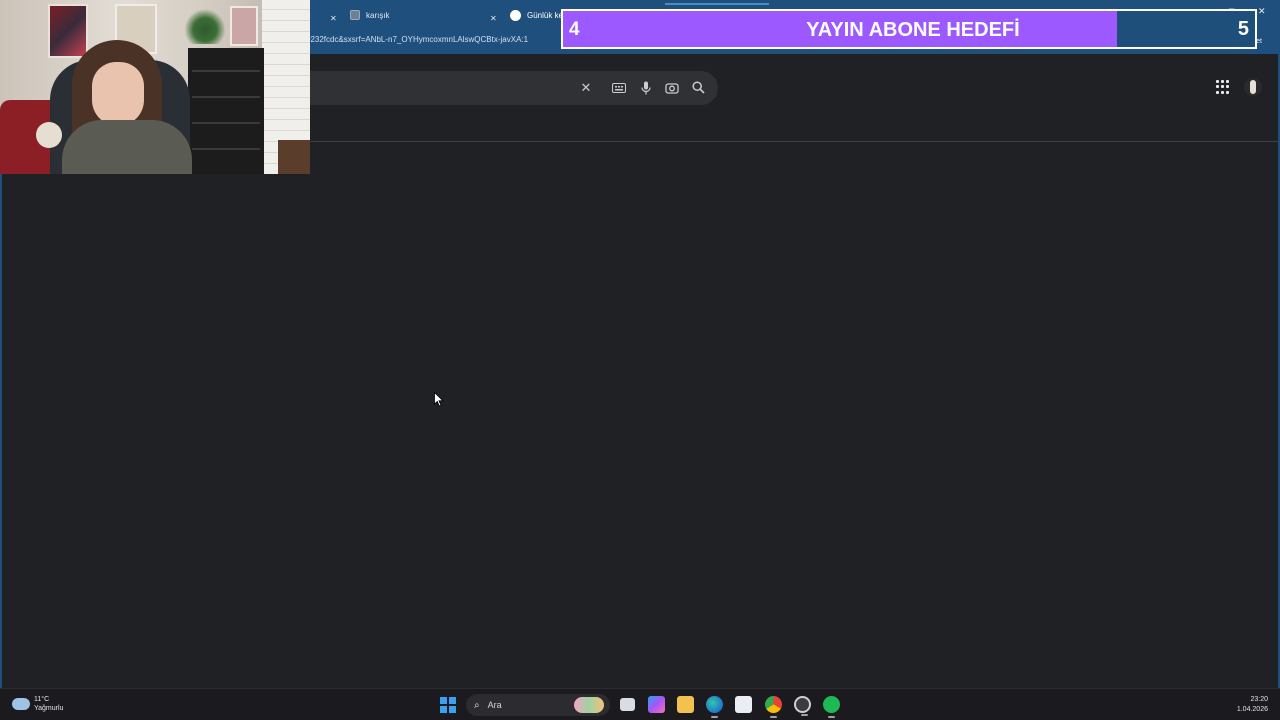  I want to click on windows-start-icon, so click(448, 705).